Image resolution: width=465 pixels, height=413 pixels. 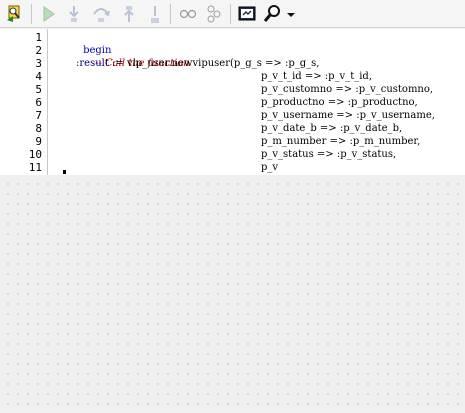 I want to click on code-line: p_v, so click(x=270, y=167).